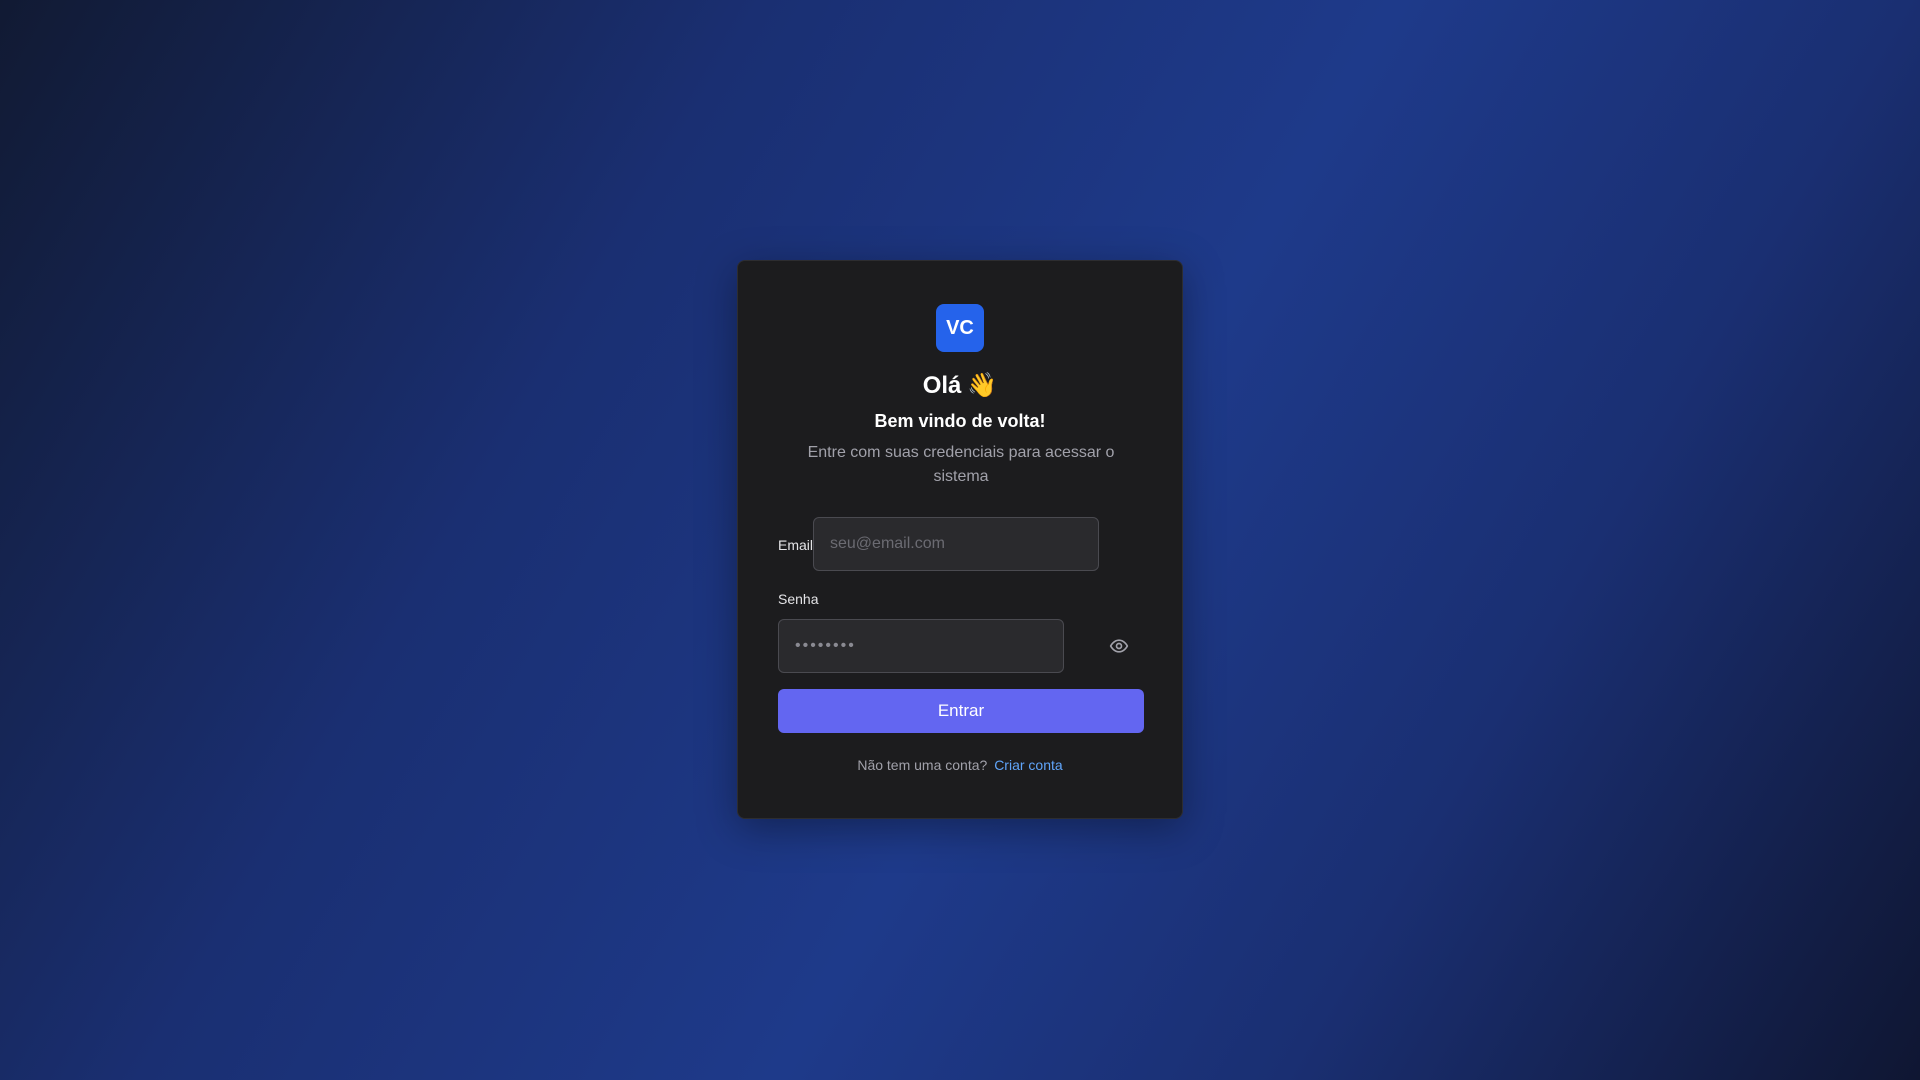 This screenshot has width=1920, height=1080. What do you see at coordinates (961, 711) in the screenshot?
I see `login-button: Entrar` at bounding box center [961, 711].